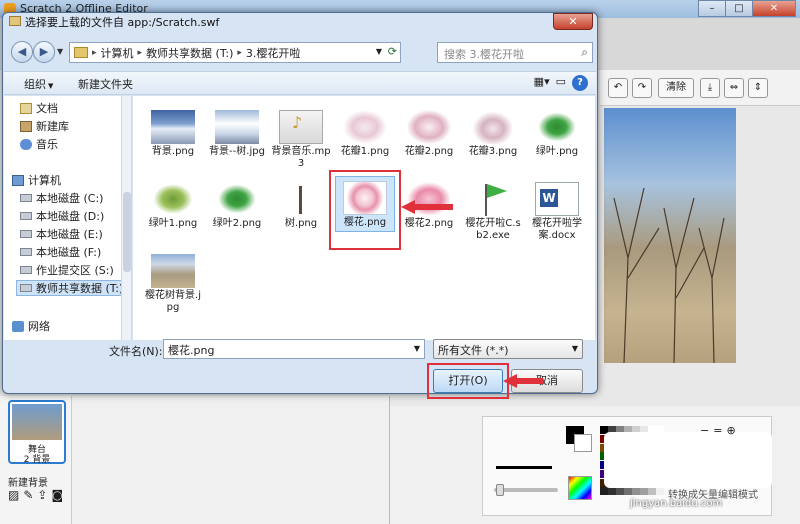 The image size is (800, 524). Describe the element at coordinates (642, 88) in the screenshot. I see `redo-icon: ↷` at that location.